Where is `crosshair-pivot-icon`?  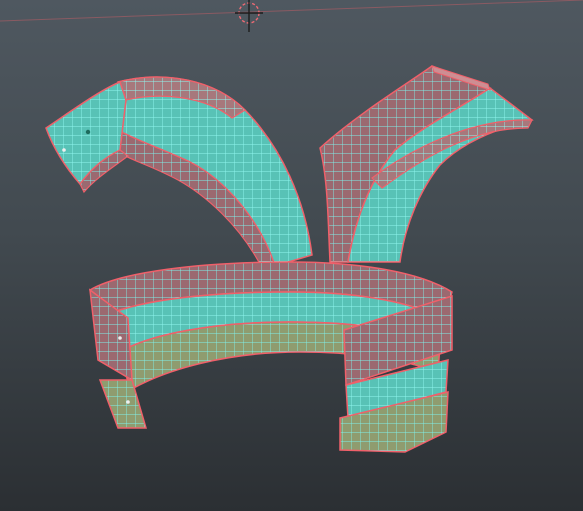
crosshair-pivot-icon is located at coordinates (249, 16).